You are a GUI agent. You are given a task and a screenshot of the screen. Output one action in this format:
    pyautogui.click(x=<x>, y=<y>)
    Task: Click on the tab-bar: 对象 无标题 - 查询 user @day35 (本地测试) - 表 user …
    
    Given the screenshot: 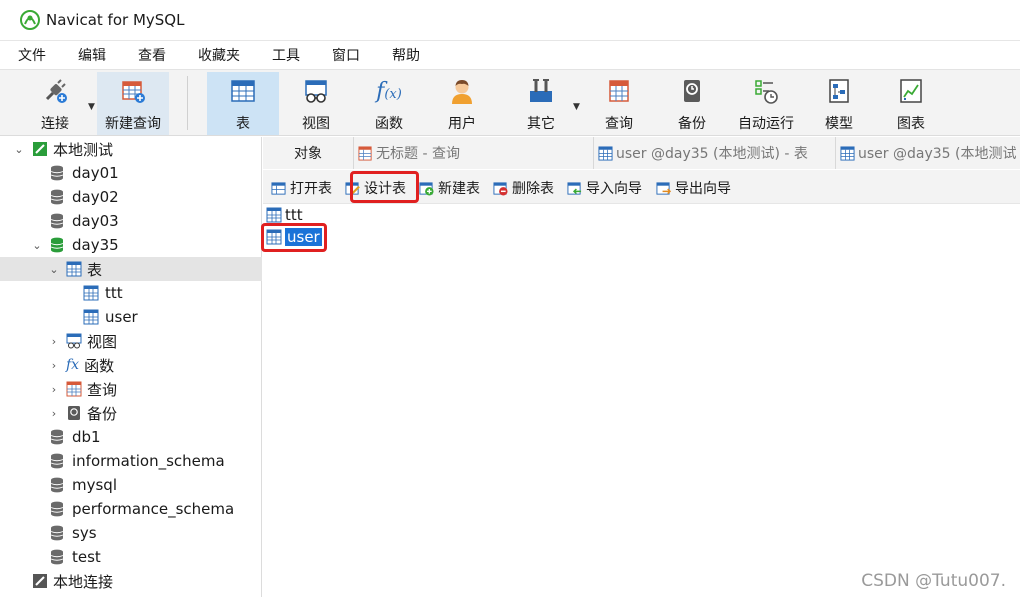 What is the action you would take?
    pyautogui.click(x=641, y=153)
    